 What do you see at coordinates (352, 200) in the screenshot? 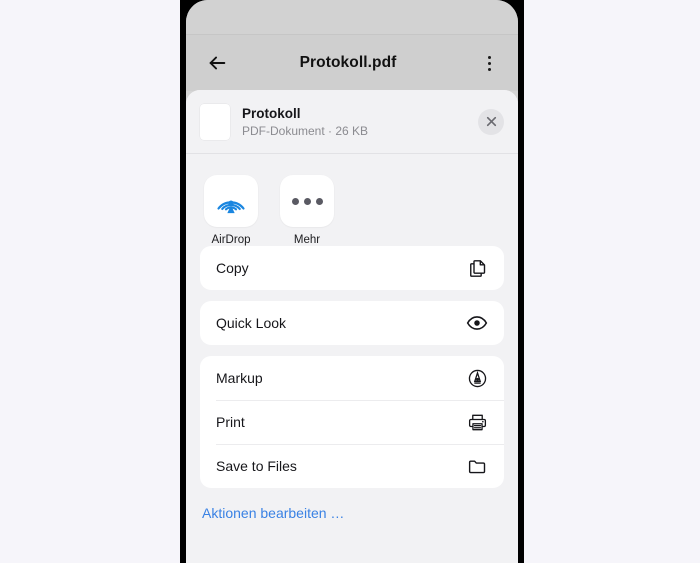
I see `share-targets-row: AirDrop Mehr` at bounding box center [352, 200].